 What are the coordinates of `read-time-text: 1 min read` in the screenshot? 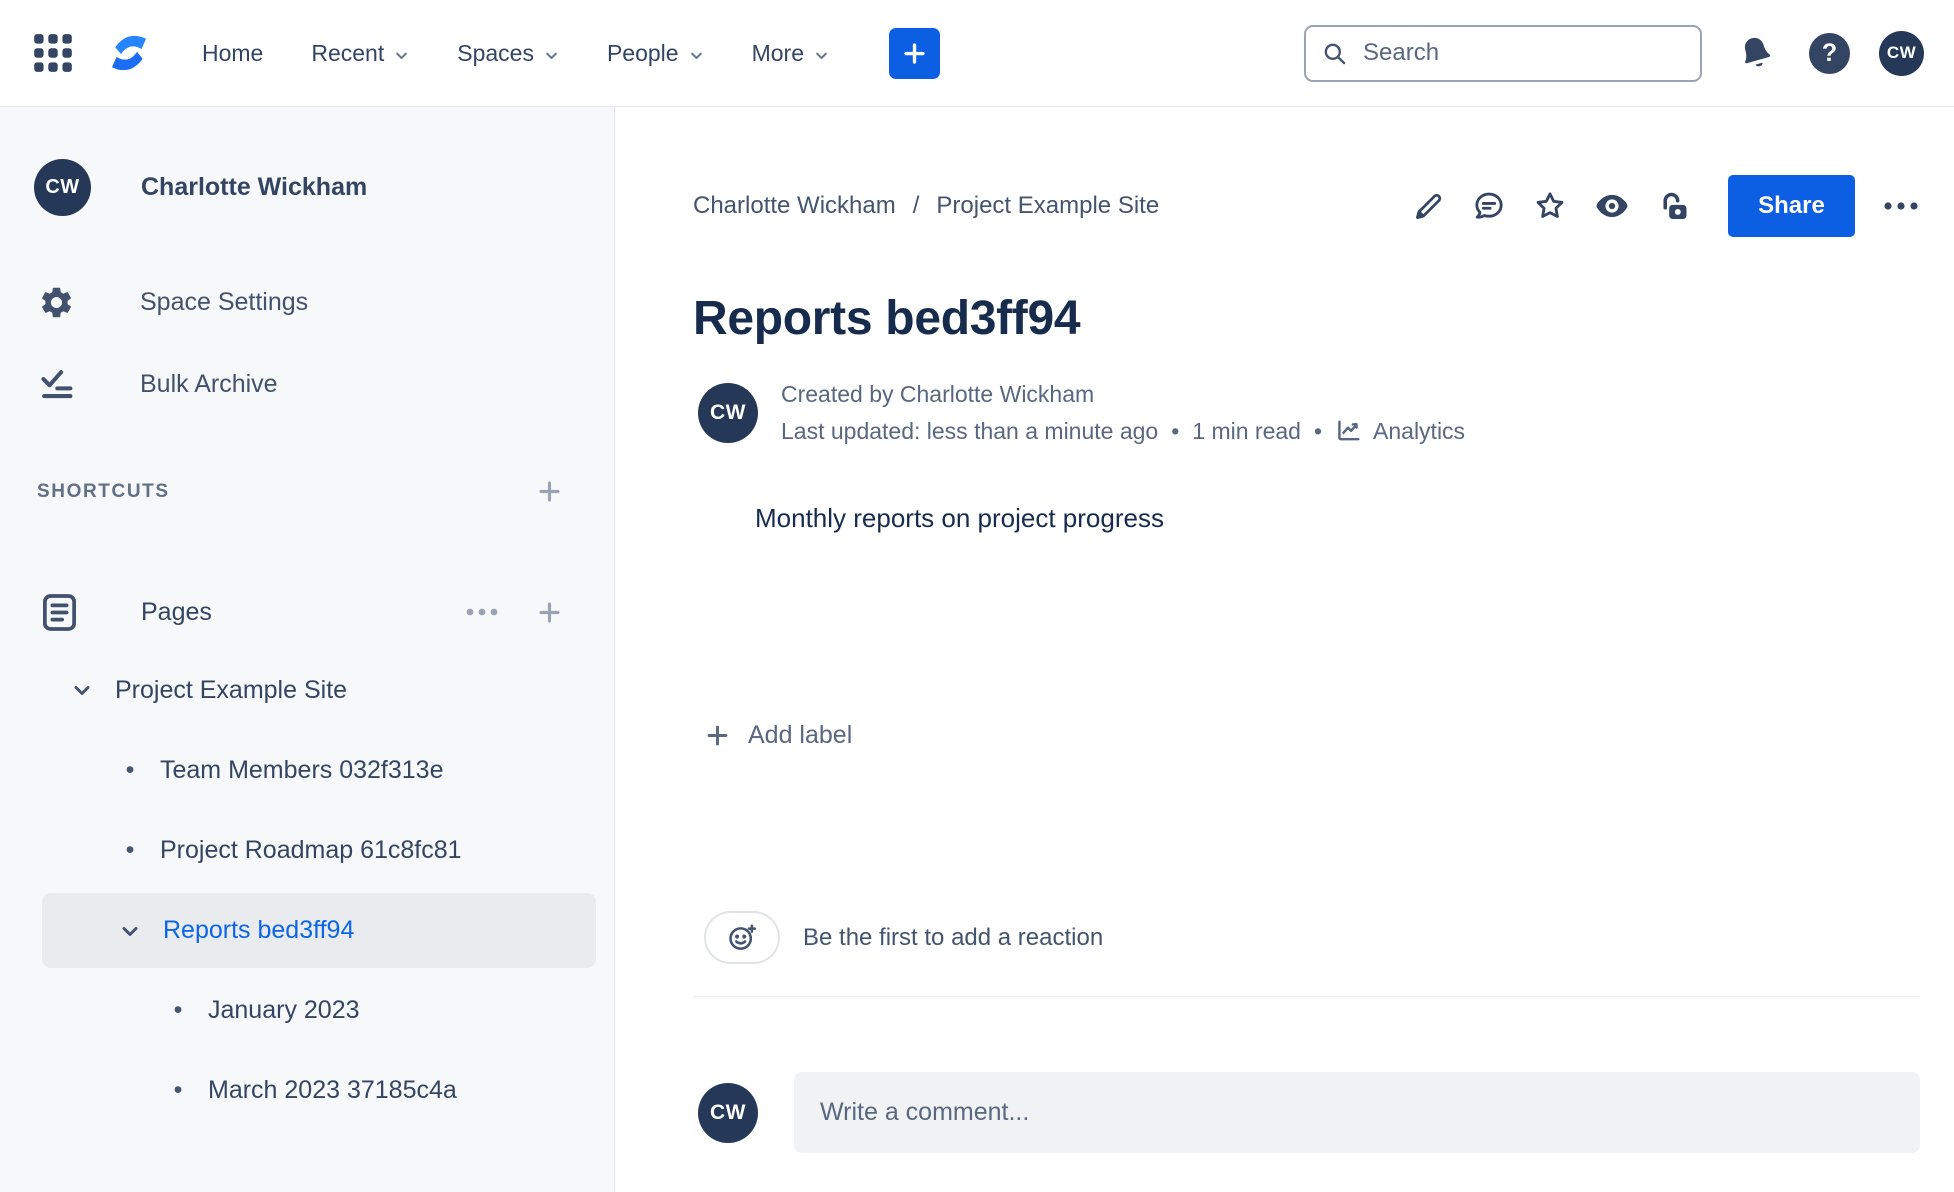 It's located at (1246, 430).